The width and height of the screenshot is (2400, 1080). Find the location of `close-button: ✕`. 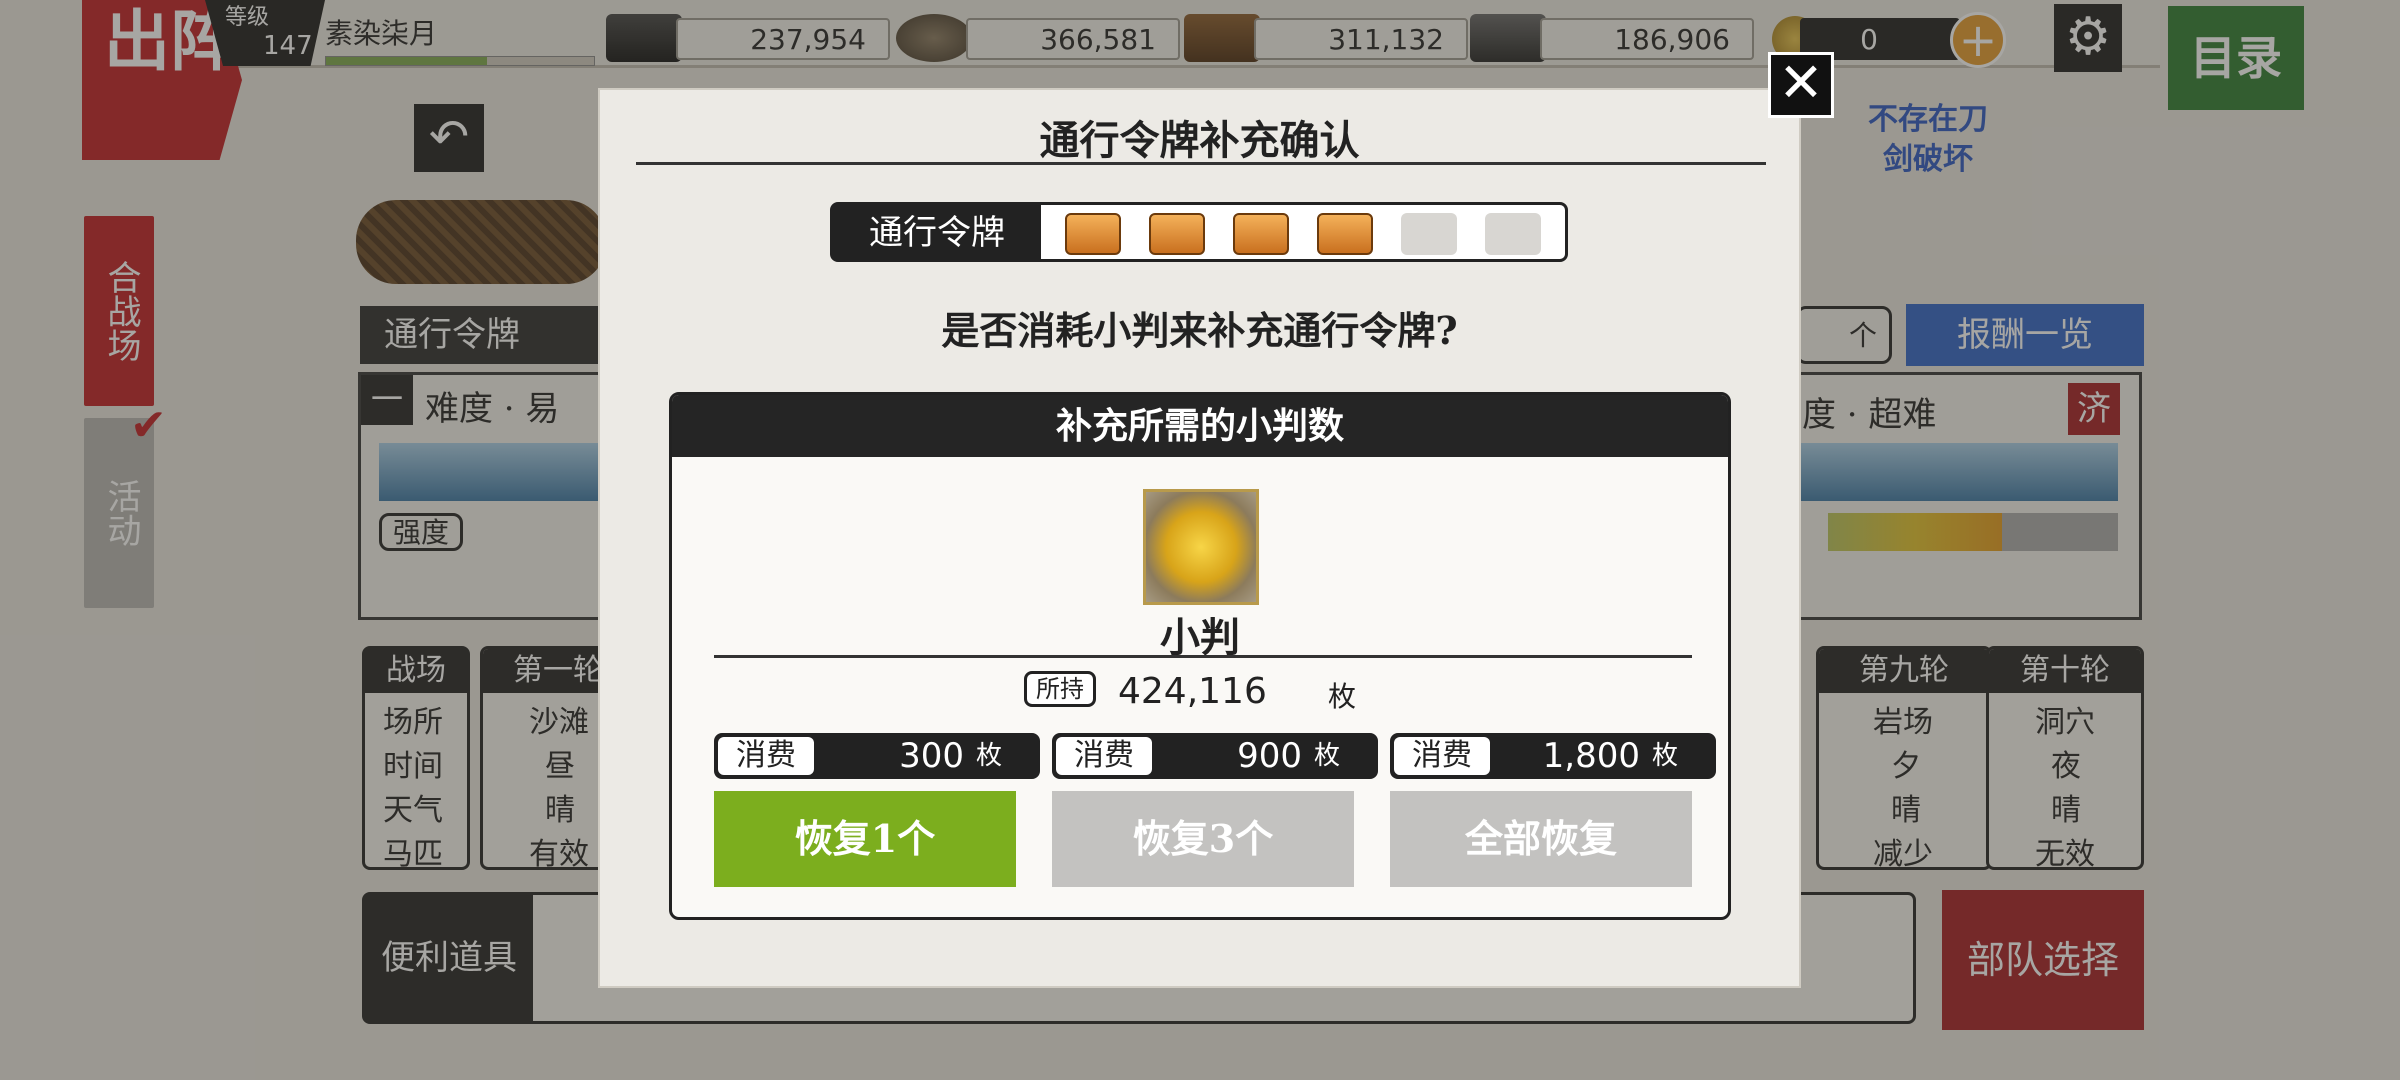

close-button: ✕ is located at coordinates (1801, 85).